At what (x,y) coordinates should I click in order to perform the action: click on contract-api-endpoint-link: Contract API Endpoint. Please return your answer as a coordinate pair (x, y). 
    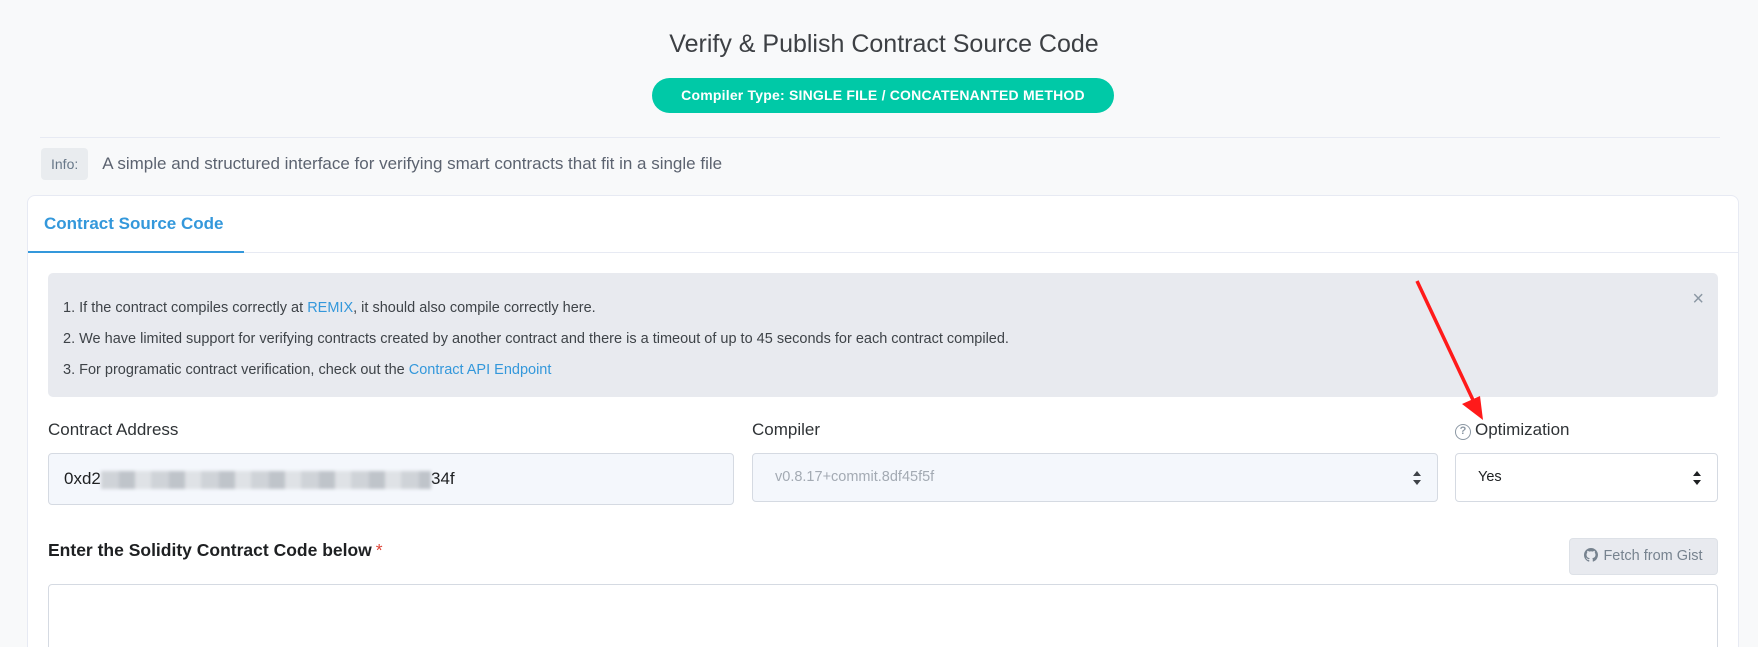
    Looking at the image, I should click on (480, 370).